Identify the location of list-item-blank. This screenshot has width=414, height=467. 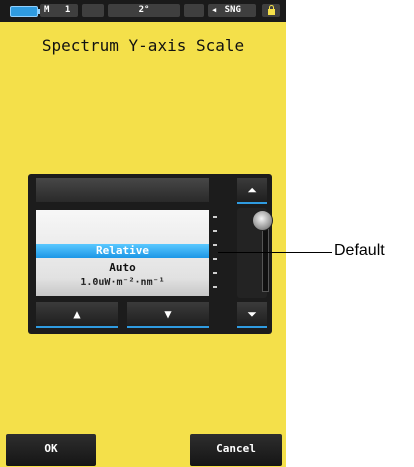
(122, 227).